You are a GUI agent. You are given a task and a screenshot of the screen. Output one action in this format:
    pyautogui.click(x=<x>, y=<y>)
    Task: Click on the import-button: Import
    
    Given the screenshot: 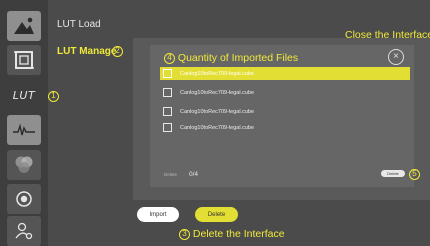 What is the action you would take?
    pyautogui.click(x=158, y=214)
    